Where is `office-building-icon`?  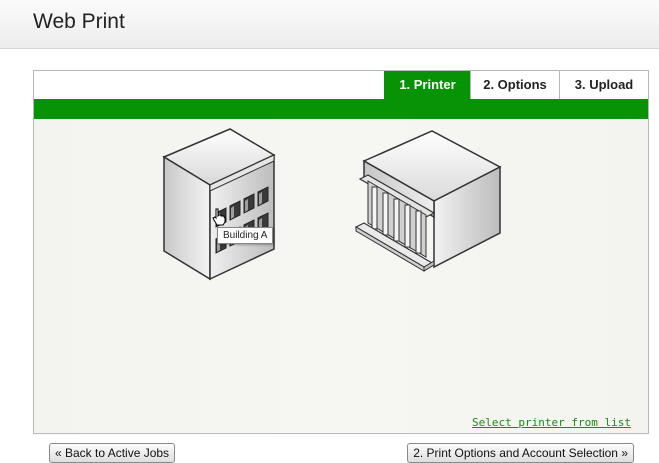 office-building-icon is located at coordinates (220, 204).